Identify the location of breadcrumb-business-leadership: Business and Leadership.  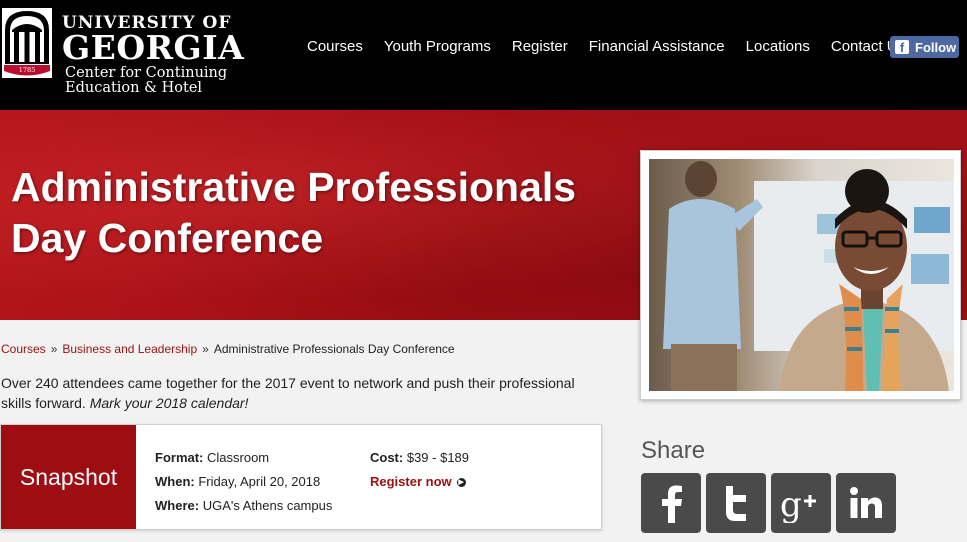
(129, 349).